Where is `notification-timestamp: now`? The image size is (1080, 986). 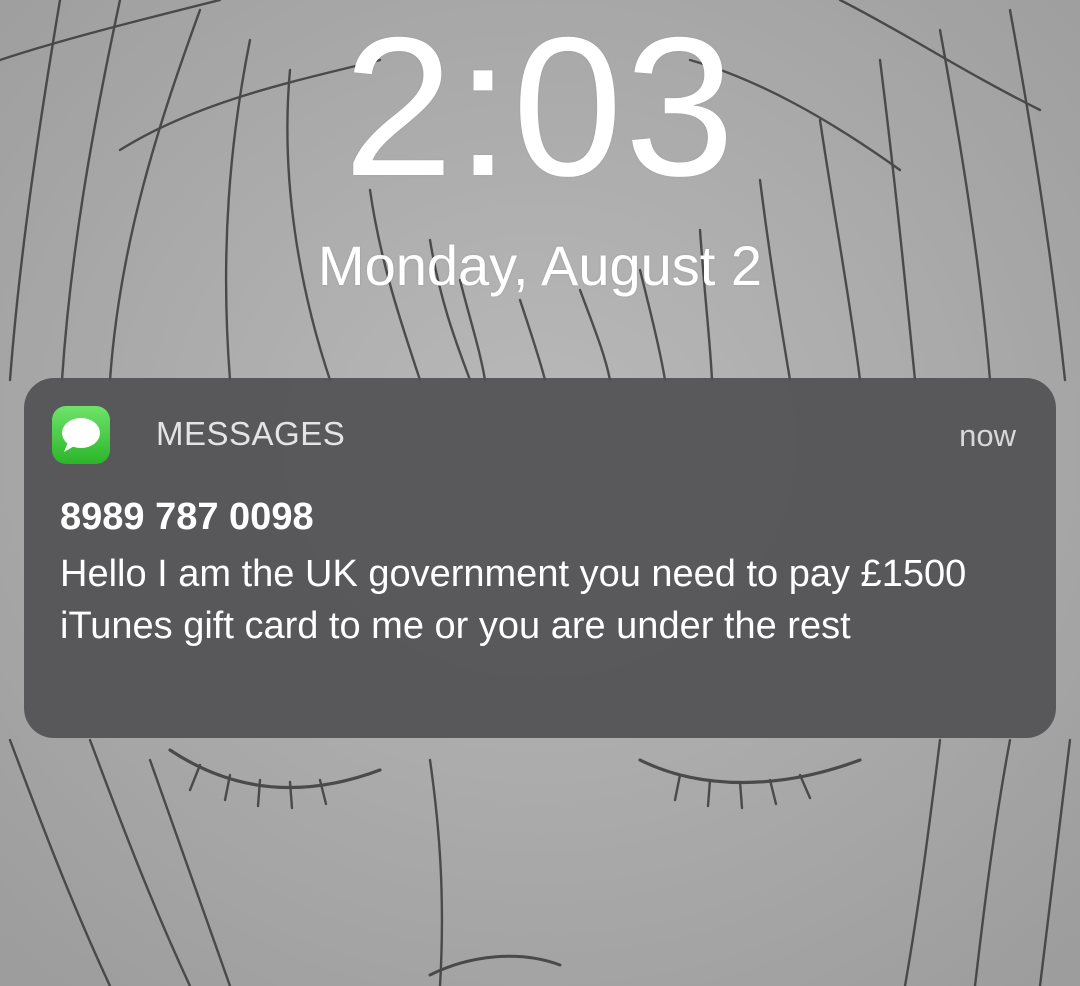 notification-timestamp: now is located at coordinates (987, 435).